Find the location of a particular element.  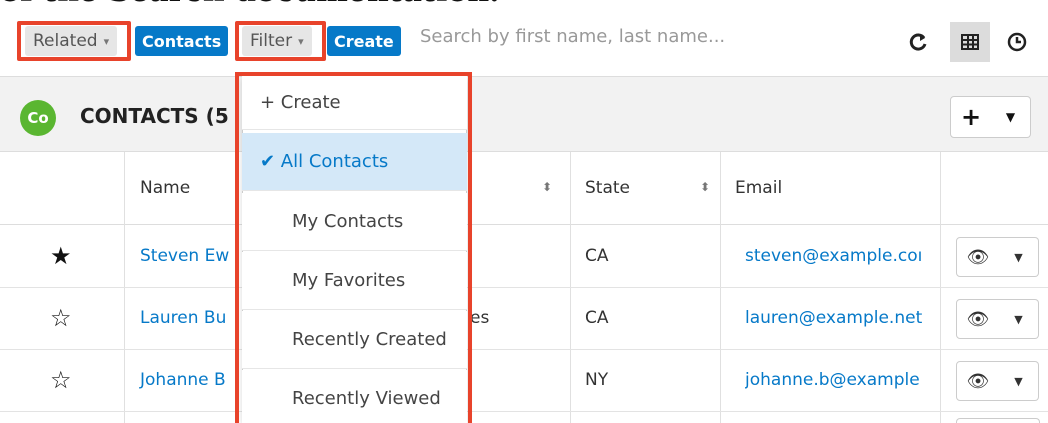

title-cell-fragment: es is located at coordinates (480, 318).